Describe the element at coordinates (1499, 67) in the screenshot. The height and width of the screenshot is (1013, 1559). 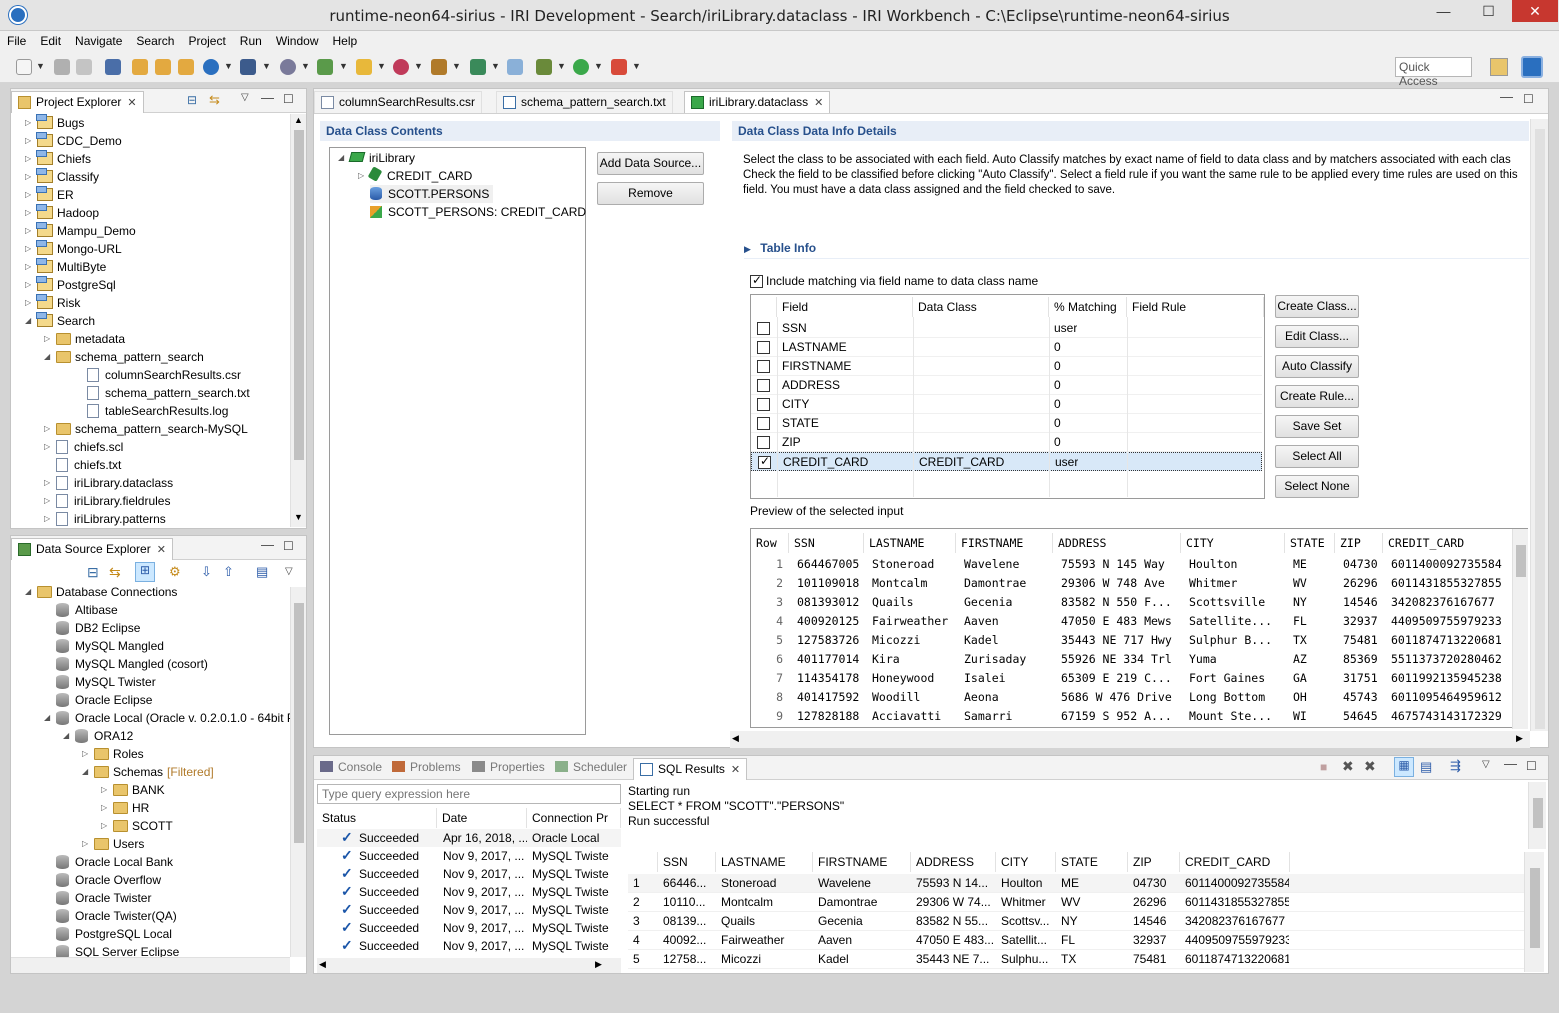
I see `open-perspective-icon` at that location.